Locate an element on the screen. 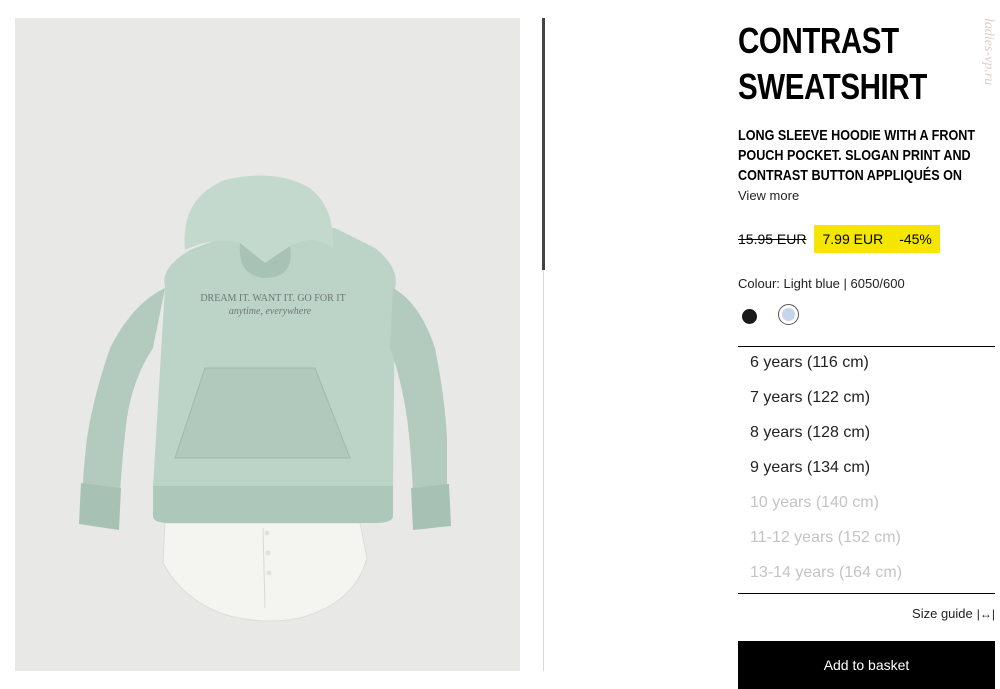  sale-price: 7.99 EUR is located at coordinates (853, 239).